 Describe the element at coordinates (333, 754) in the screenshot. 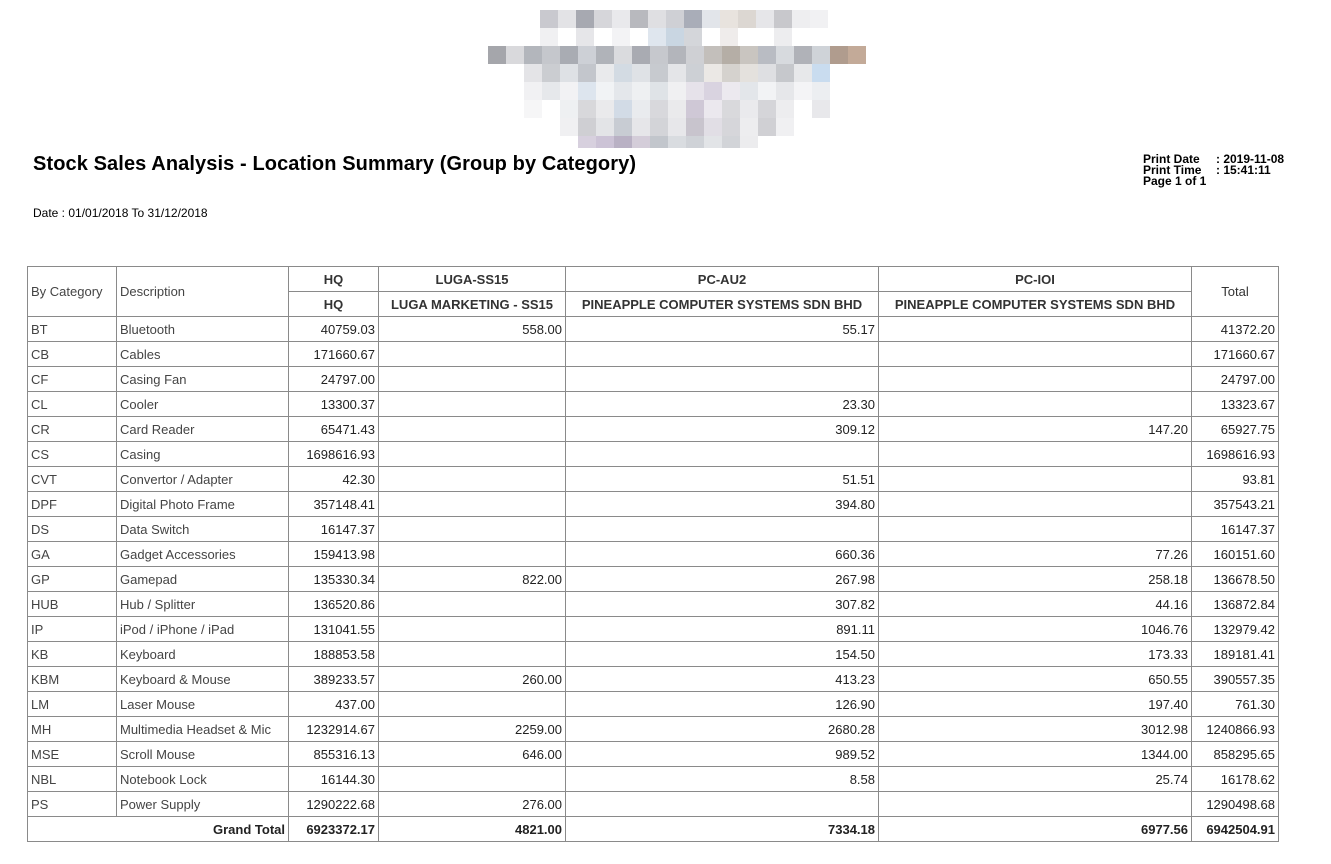

I see `cell-hq: 855316.13` at that location.